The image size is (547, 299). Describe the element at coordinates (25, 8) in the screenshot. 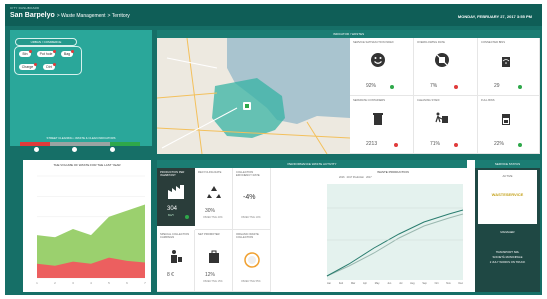

I see `app-subtitle: CITY DASHBOARD` at that location.